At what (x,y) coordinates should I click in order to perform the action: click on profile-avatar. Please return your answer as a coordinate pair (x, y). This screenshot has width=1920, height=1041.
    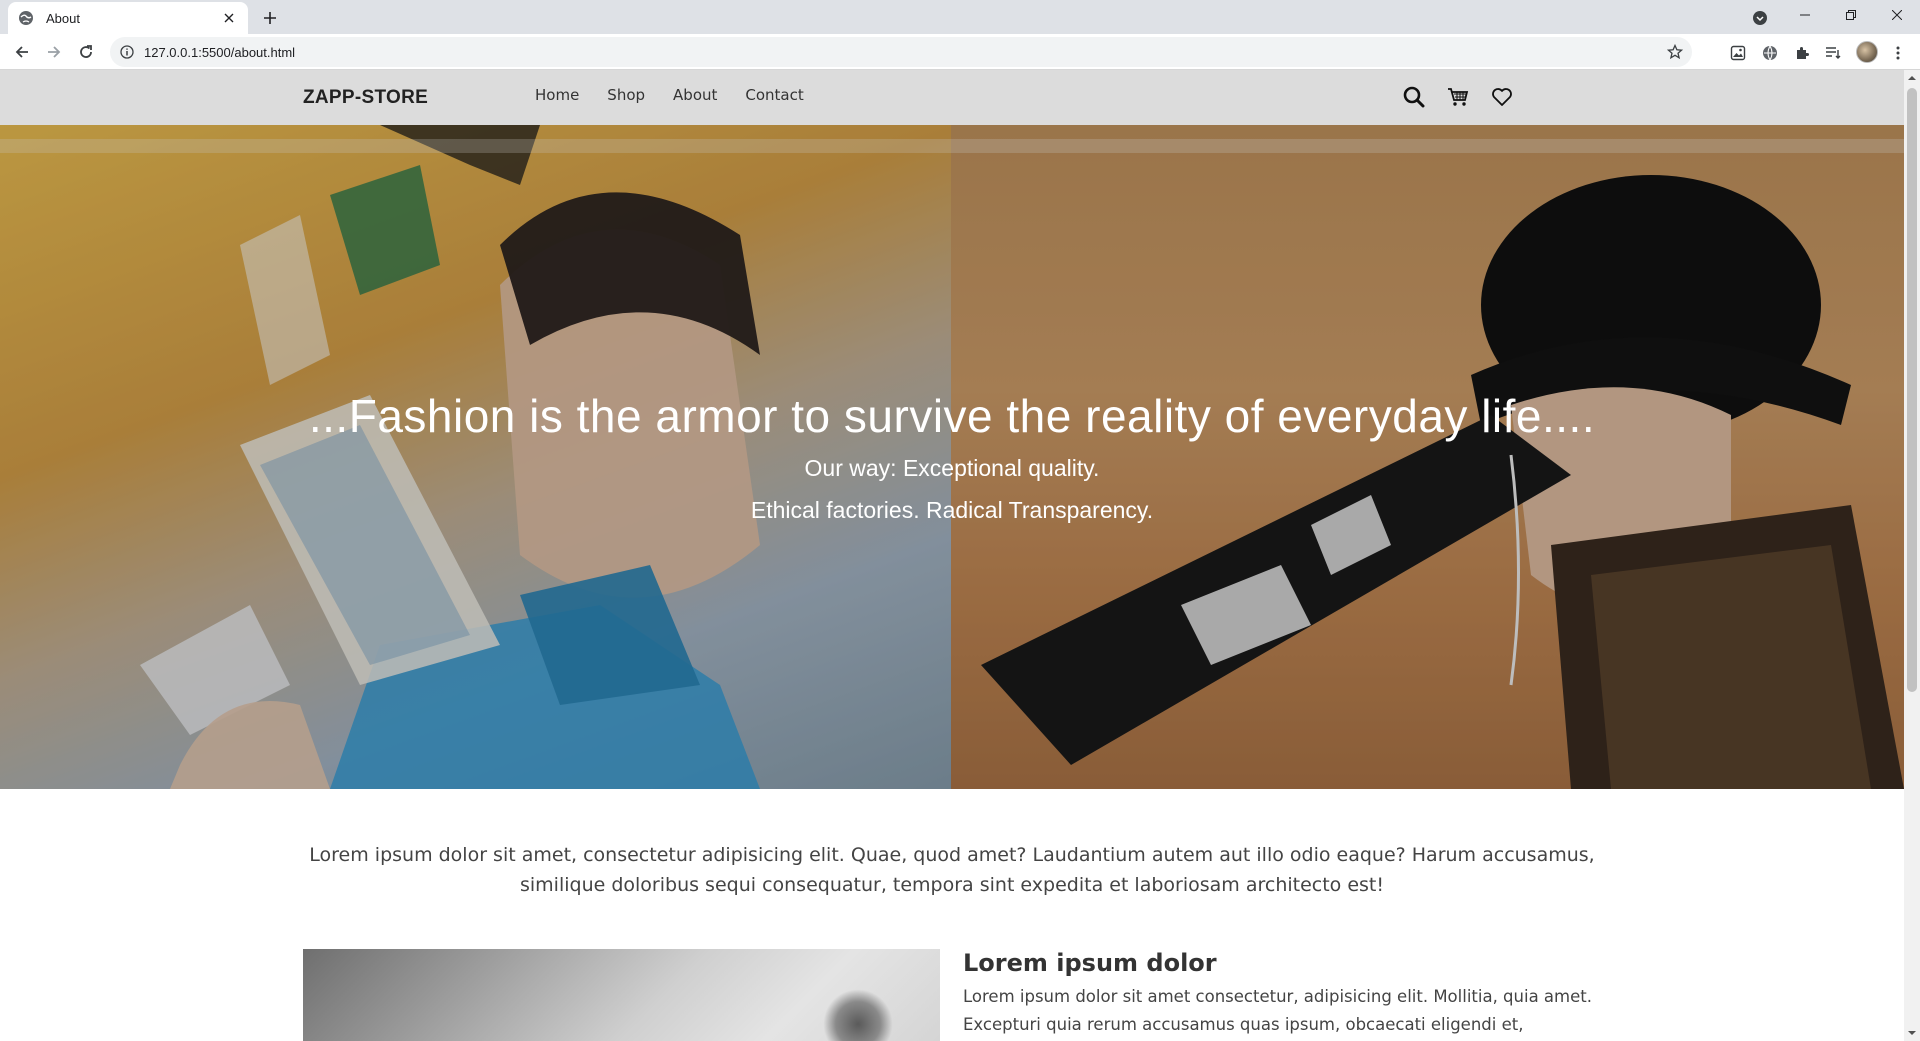
    Looking at the image, I should click on (1867, 52).